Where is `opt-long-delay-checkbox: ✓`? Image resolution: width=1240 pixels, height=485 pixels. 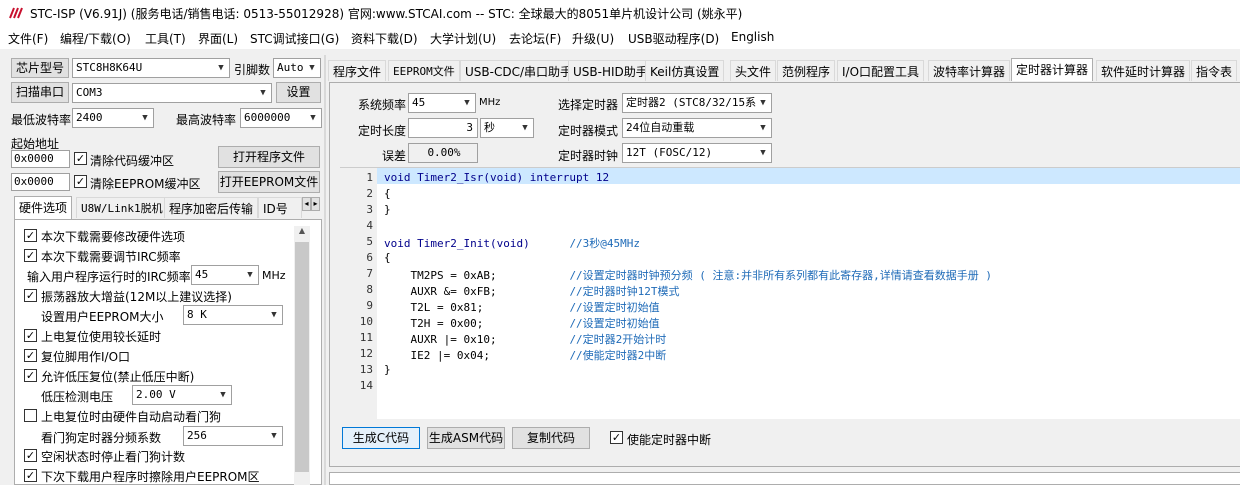
opt-long-delay-checkbox: ✓ is located at coordinates (30, 335).